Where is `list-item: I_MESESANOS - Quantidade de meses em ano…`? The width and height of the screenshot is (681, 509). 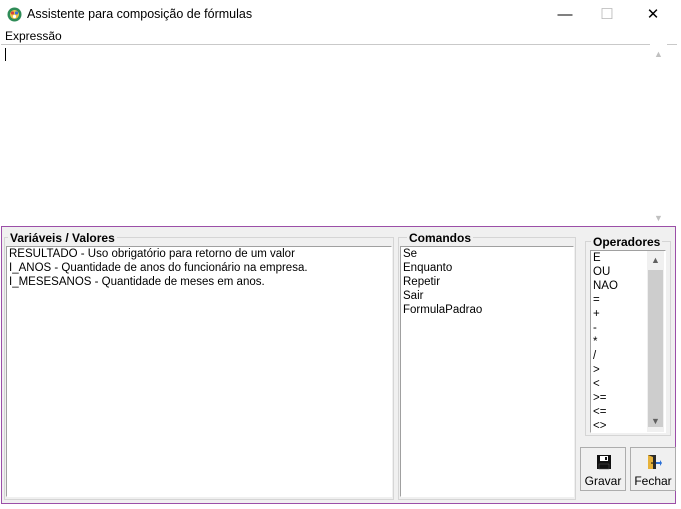 list-item: I_MESESANOS - Quantidade de meses em ano… is located at coordinates (199, 282).